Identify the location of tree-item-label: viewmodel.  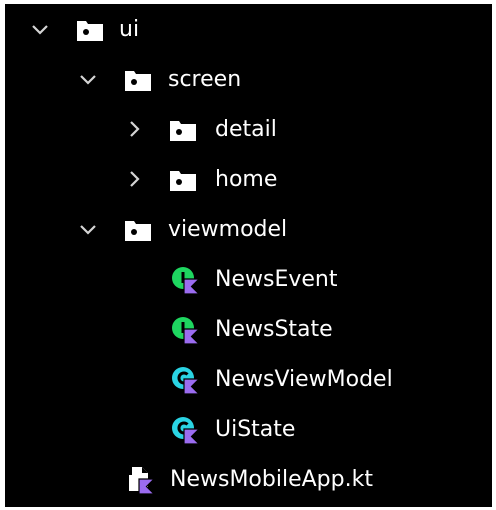
(228, 229).